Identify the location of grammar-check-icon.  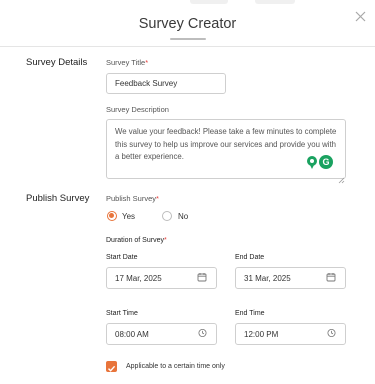
(312, 165).